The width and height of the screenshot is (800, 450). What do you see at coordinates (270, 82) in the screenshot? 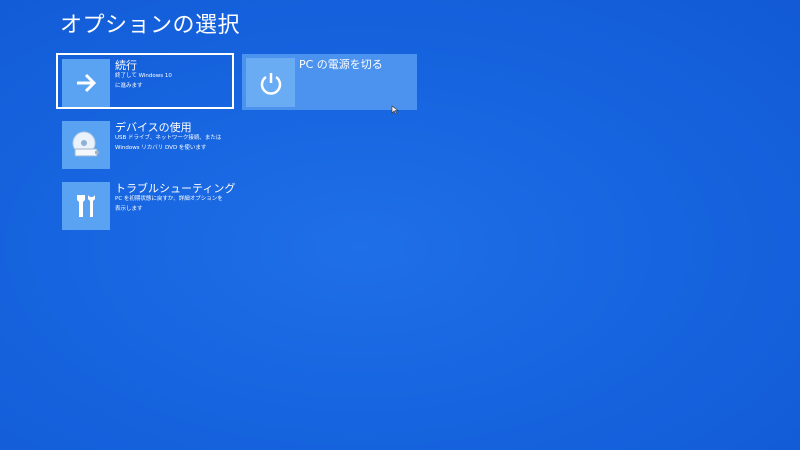
I see `power-icon` at bounding box center [270, 82].